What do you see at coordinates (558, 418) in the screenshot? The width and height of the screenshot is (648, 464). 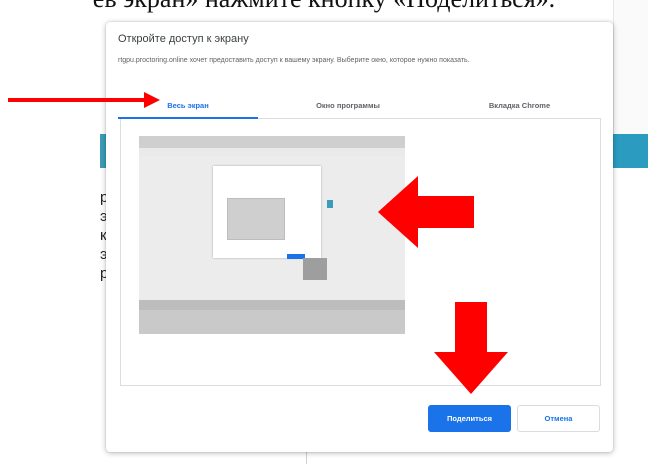 I see `cancel-button: Отмена` at bounding box center [558, 418].